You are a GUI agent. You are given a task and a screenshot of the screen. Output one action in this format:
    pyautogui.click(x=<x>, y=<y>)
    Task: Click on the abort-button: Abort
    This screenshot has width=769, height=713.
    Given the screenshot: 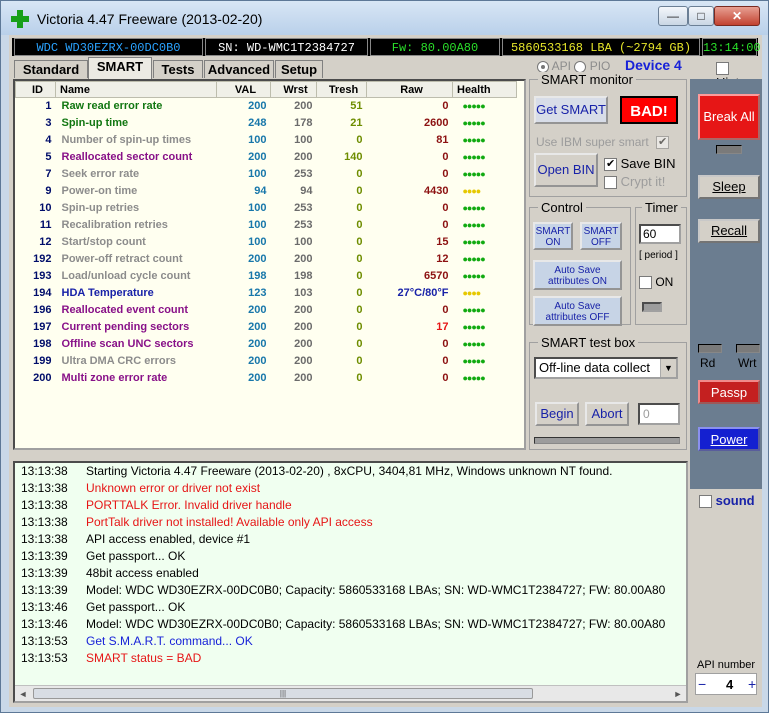 What is the action you would take?
    pyautogui.click(x=607, y=414)
    